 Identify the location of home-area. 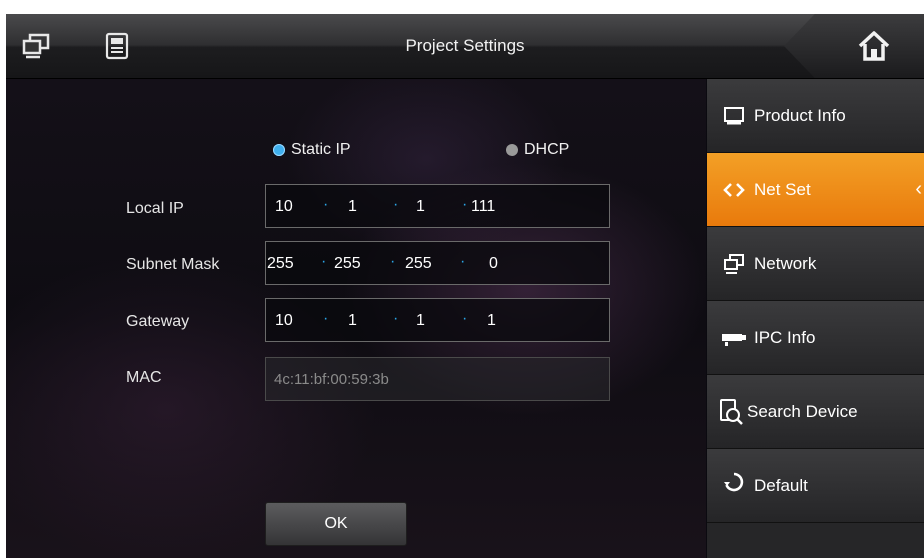
(854, 46).